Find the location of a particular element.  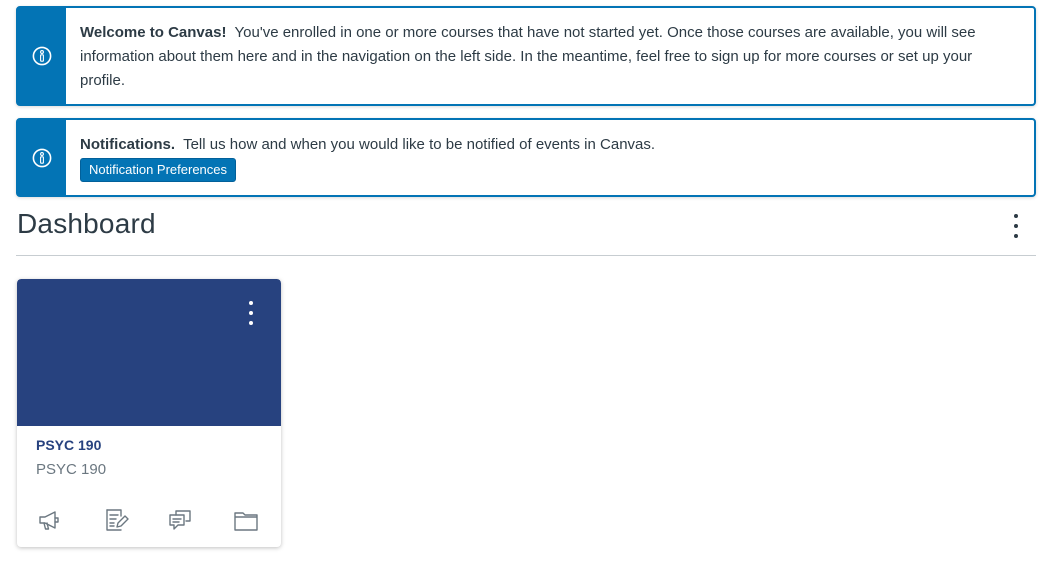

notifications-alert-title: Notifications. is located at coordinates (128, 144).